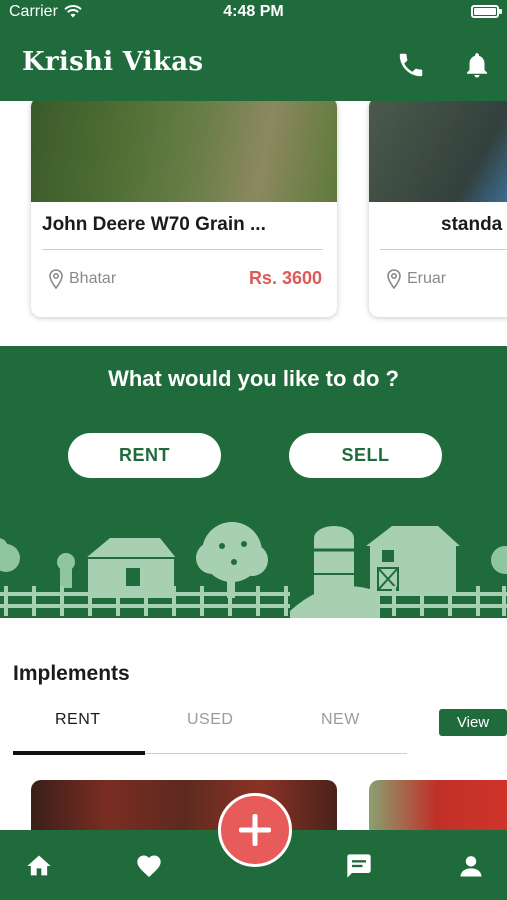 This screenshot has height=900, width=507. Describe the element at coordinates (340, 720) in the screenshot. I see `tab-new: NEW` at that location.